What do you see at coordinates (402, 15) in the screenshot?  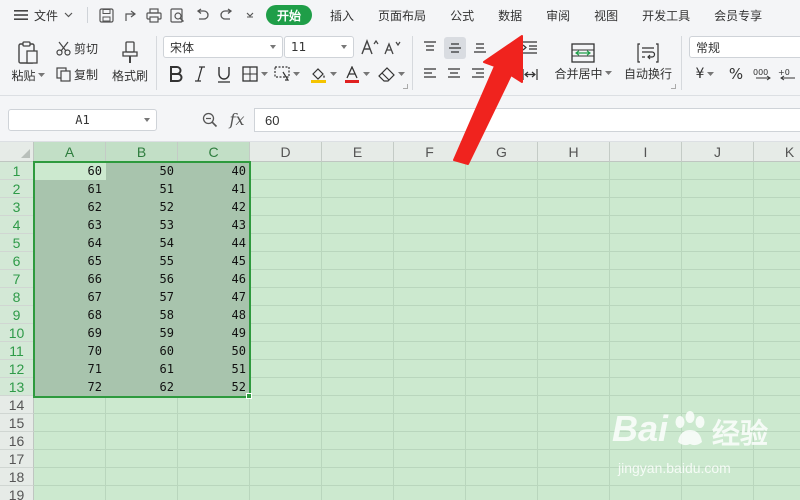 I see `tab-page-layout: 页面布局` at bounding box center [402, 15].